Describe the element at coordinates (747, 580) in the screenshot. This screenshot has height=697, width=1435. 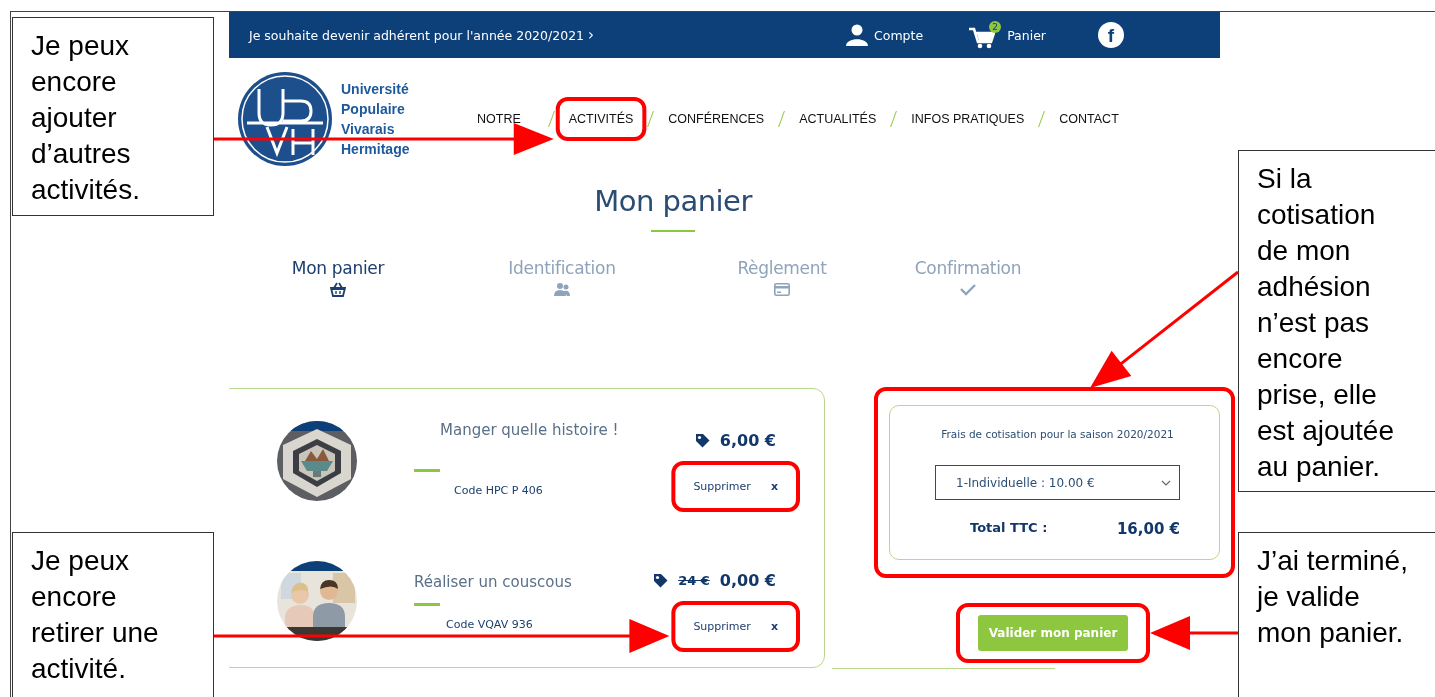
I see `price: 0,00 €` at that location.